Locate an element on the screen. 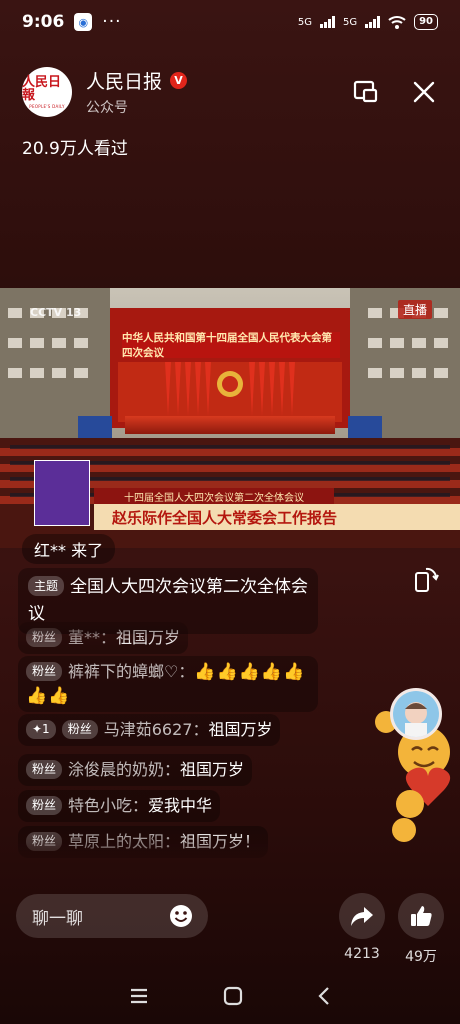  status-bar: 9:06 ◉ ··· 5G 5G 90 is located at coordinates (230, 22).